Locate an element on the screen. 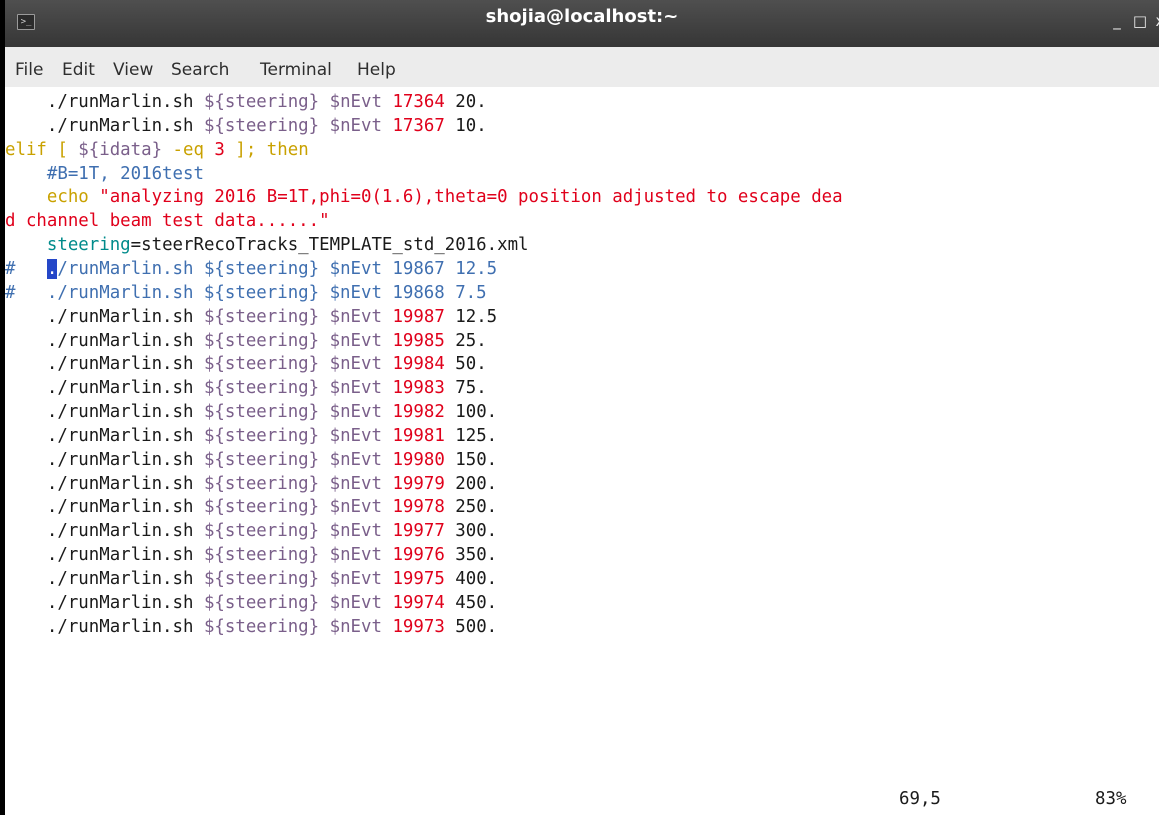 This screenshot has width=1159, height=815. menu-edit: Edit is located at coordinates (78, 67).